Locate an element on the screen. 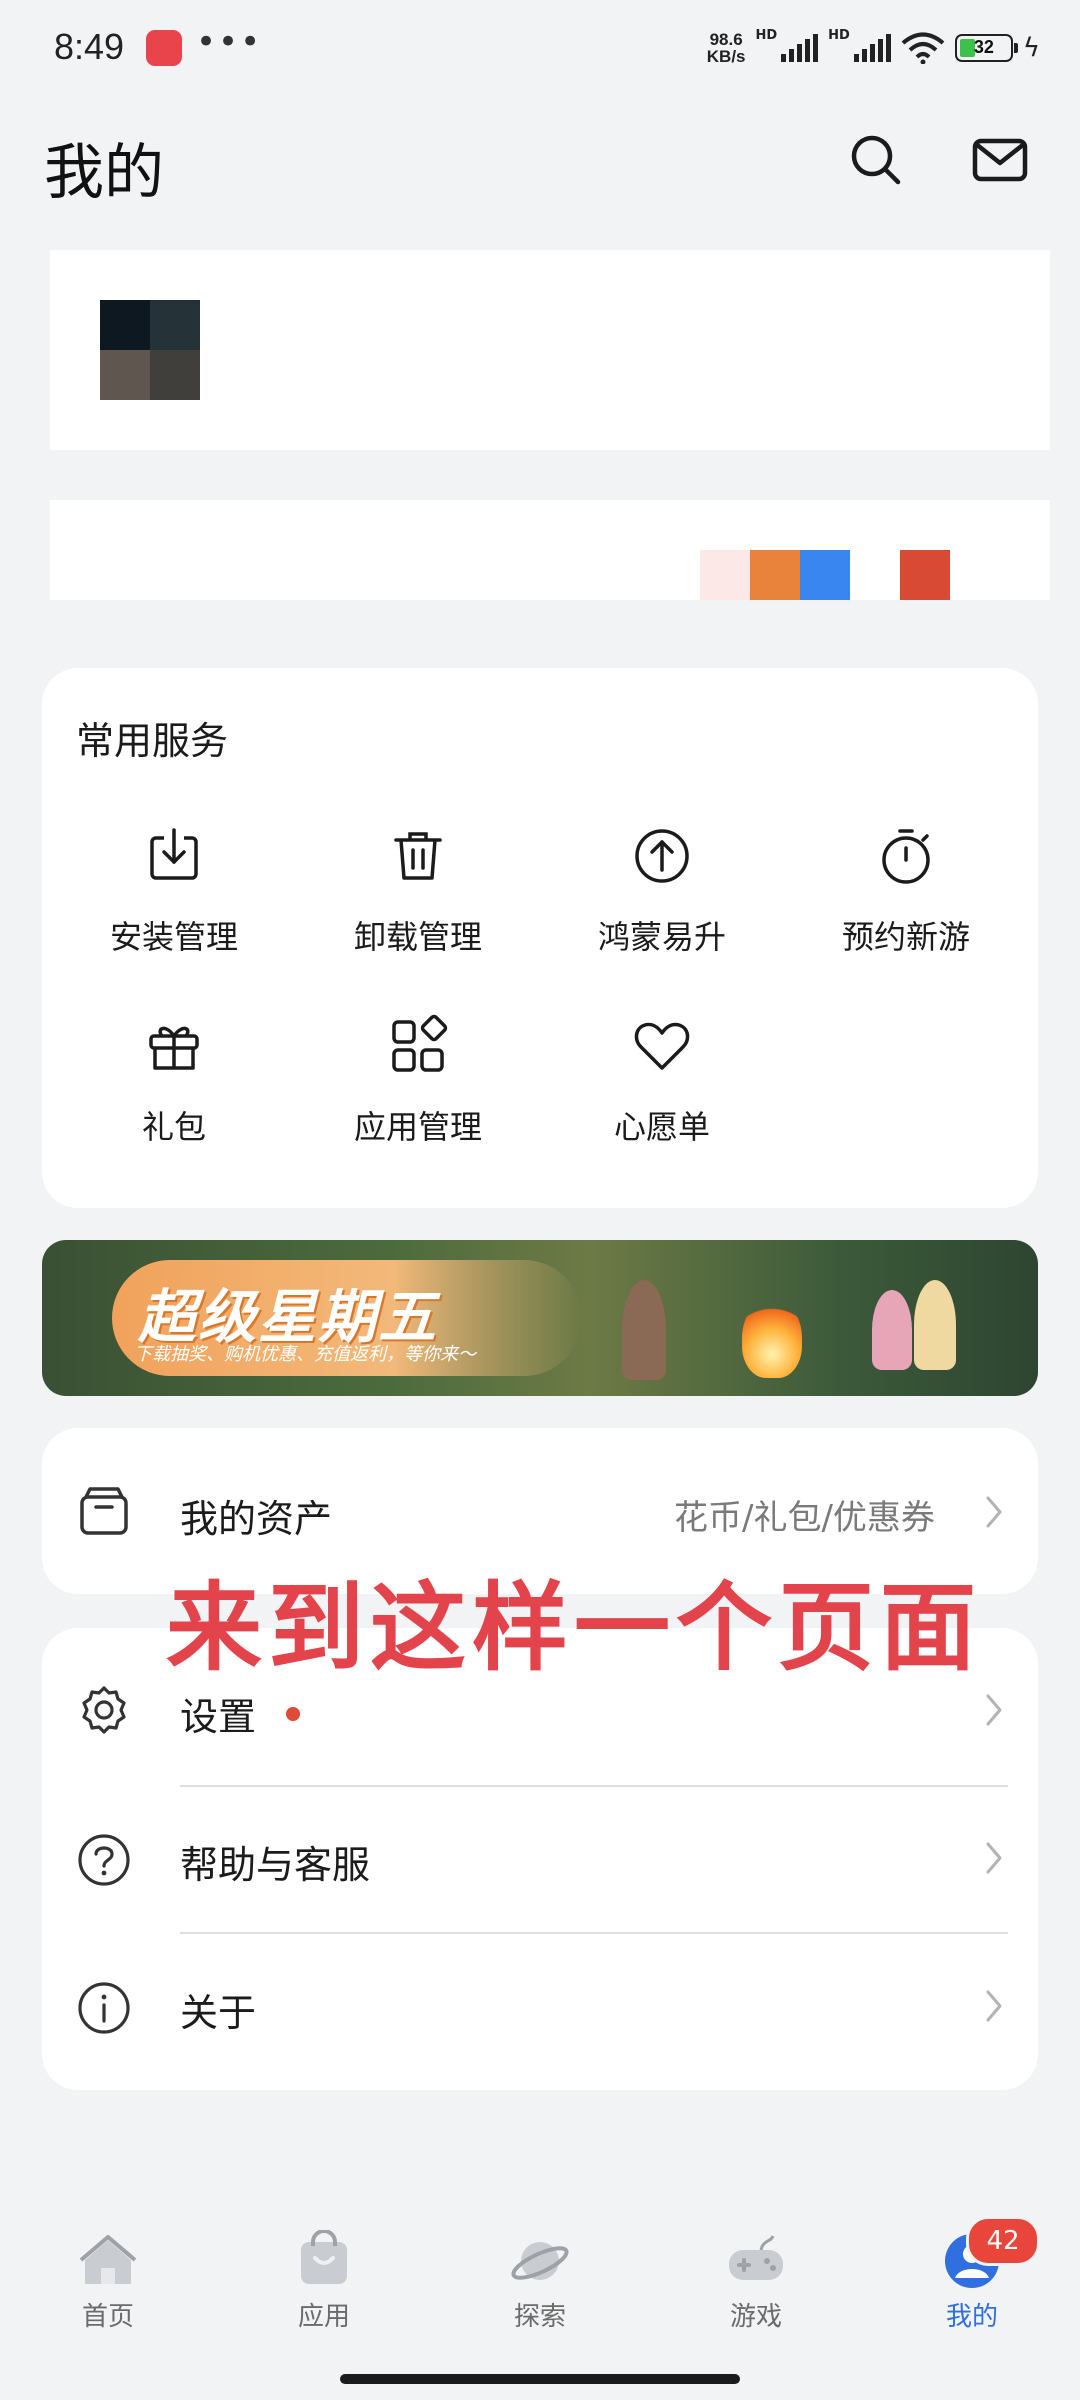 Image resolution: width=1080 pixels, height=2400 pixels. tab-apps: 应用 is located at coordinates (324, 2281).